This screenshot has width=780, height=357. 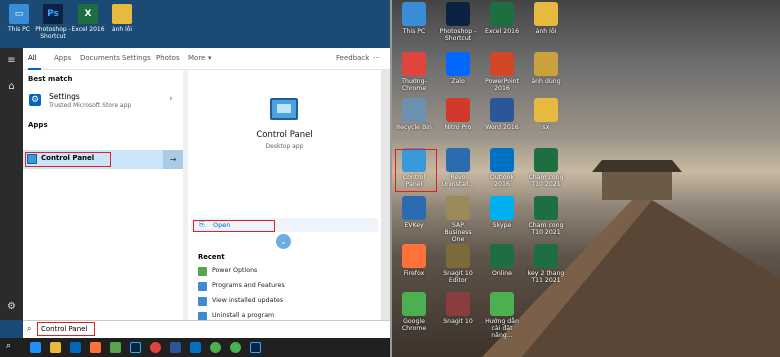 I want to click on taskbar-search-box: ⌕ Control Panel, so click(x=206, y=329).